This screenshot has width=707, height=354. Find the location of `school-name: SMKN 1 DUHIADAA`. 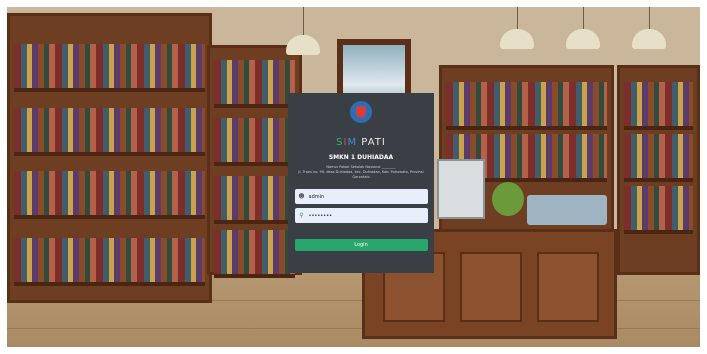

school-name: SMKN 1 DUHIADAA is located at coordinates (361, 157).